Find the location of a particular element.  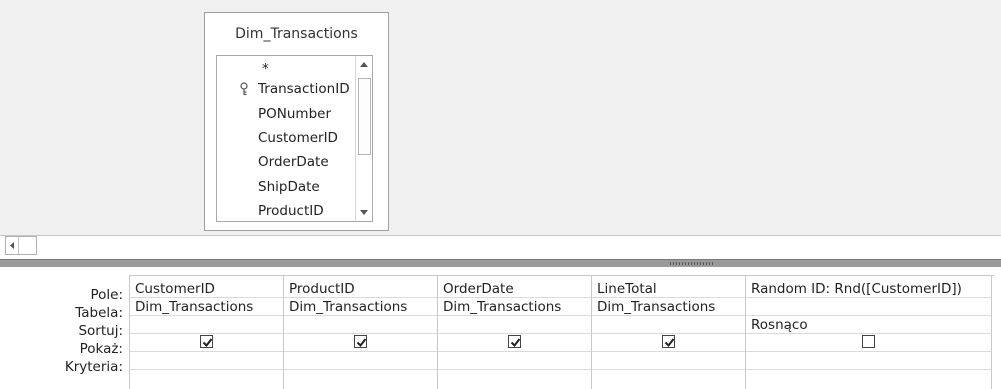

field-label: PONumber is located at coordinates (294, 114).